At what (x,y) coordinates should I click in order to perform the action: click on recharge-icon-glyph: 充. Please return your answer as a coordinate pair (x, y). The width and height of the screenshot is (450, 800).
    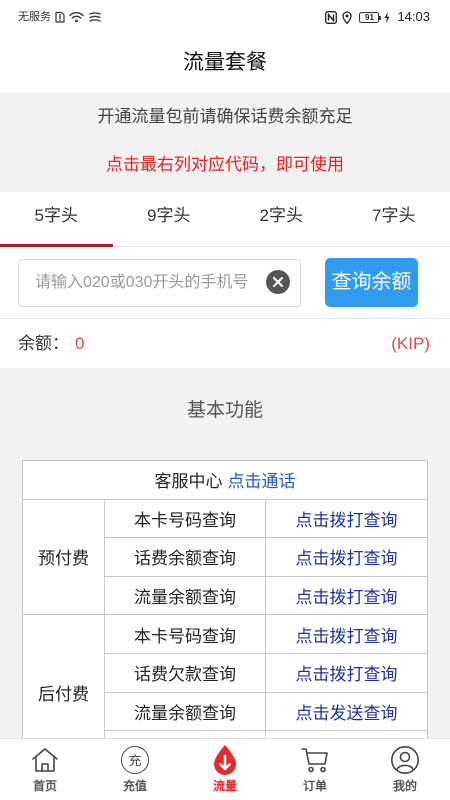
    Looking at the image, I should click on (135, 760).